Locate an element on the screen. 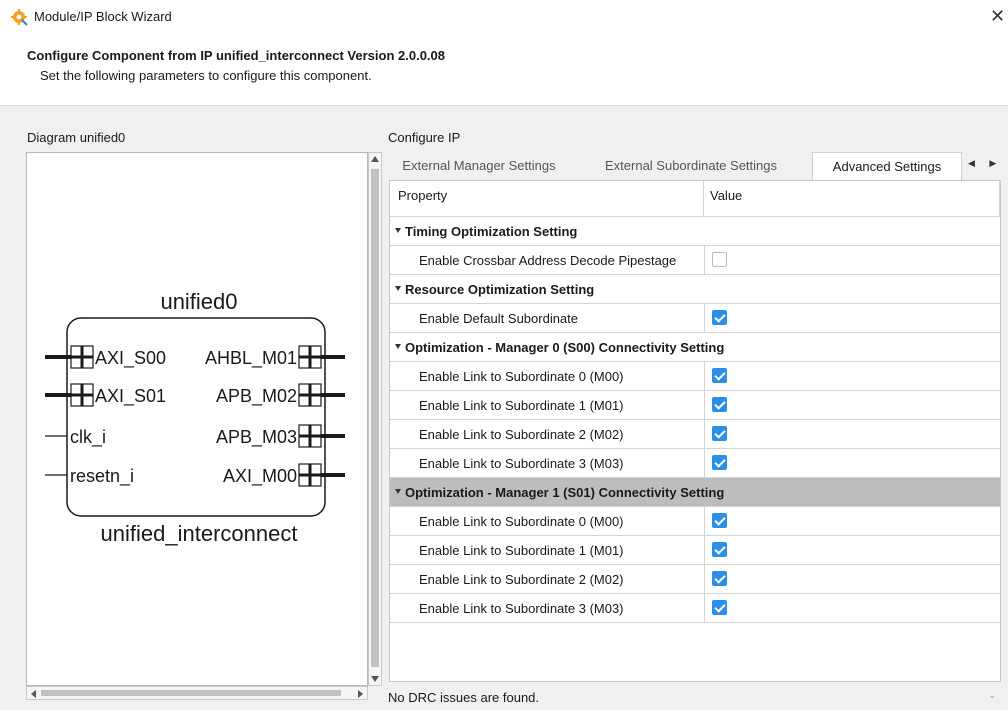  port-left-2: clk_i is located at coordinates (75, 437).